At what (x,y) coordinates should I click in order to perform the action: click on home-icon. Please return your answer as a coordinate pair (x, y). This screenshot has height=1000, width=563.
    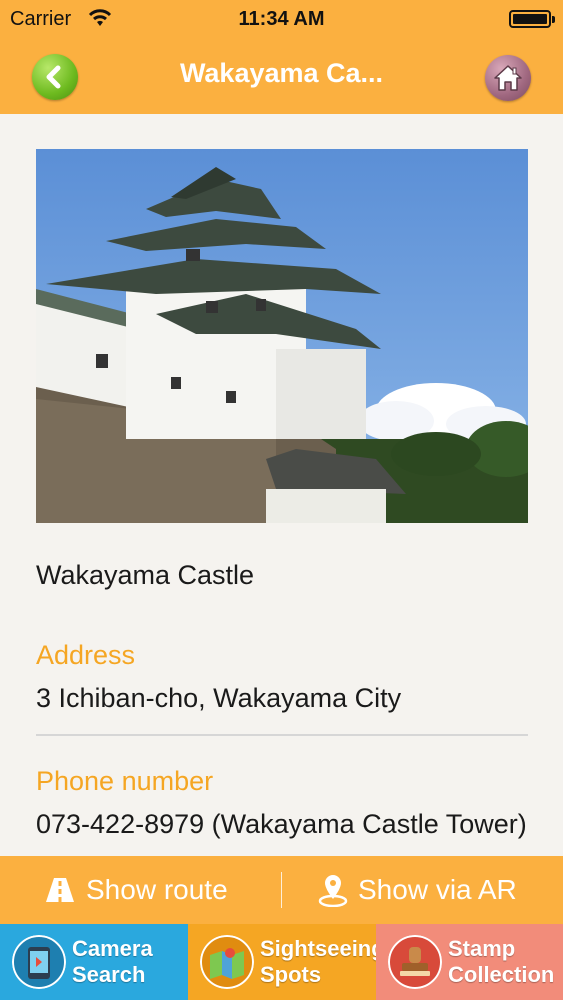
    Looking at the image, I should click on (508, 78).